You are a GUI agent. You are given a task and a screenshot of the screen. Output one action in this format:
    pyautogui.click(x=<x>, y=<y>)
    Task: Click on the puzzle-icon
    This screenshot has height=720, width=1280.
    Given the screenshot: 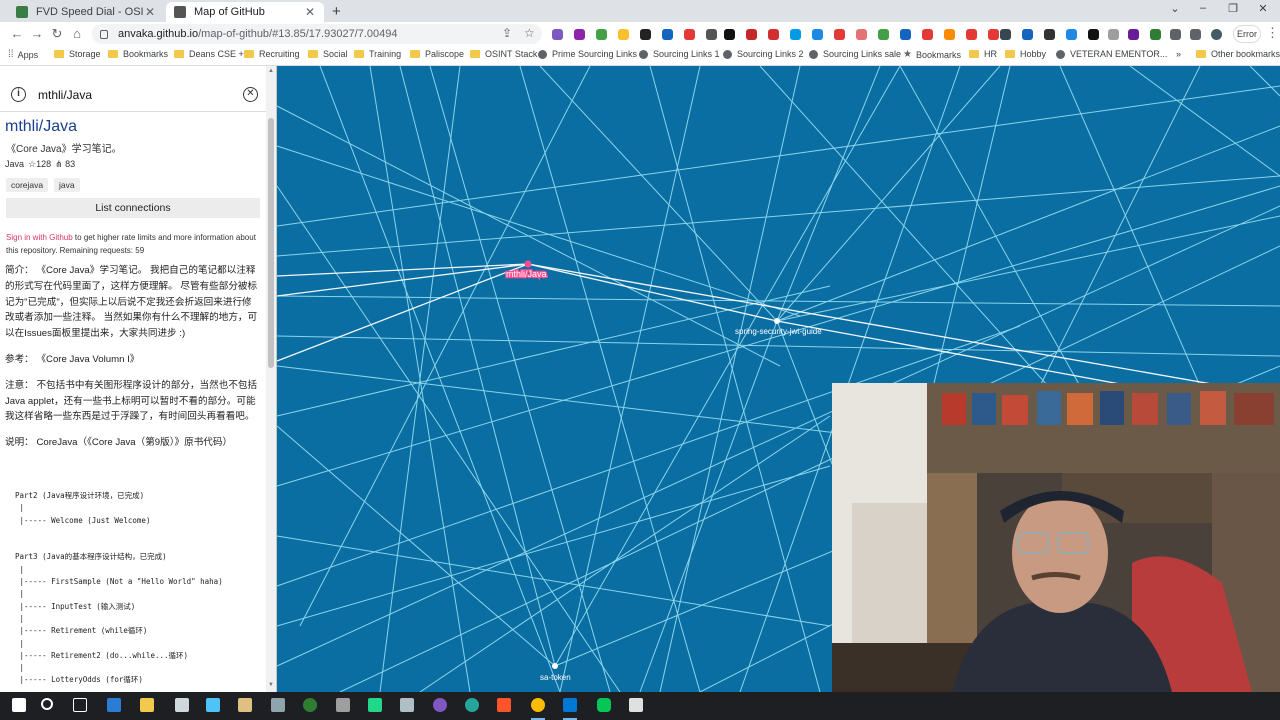 What is the action you would take?
    pyautogui.click(x=1175, y=34)
    